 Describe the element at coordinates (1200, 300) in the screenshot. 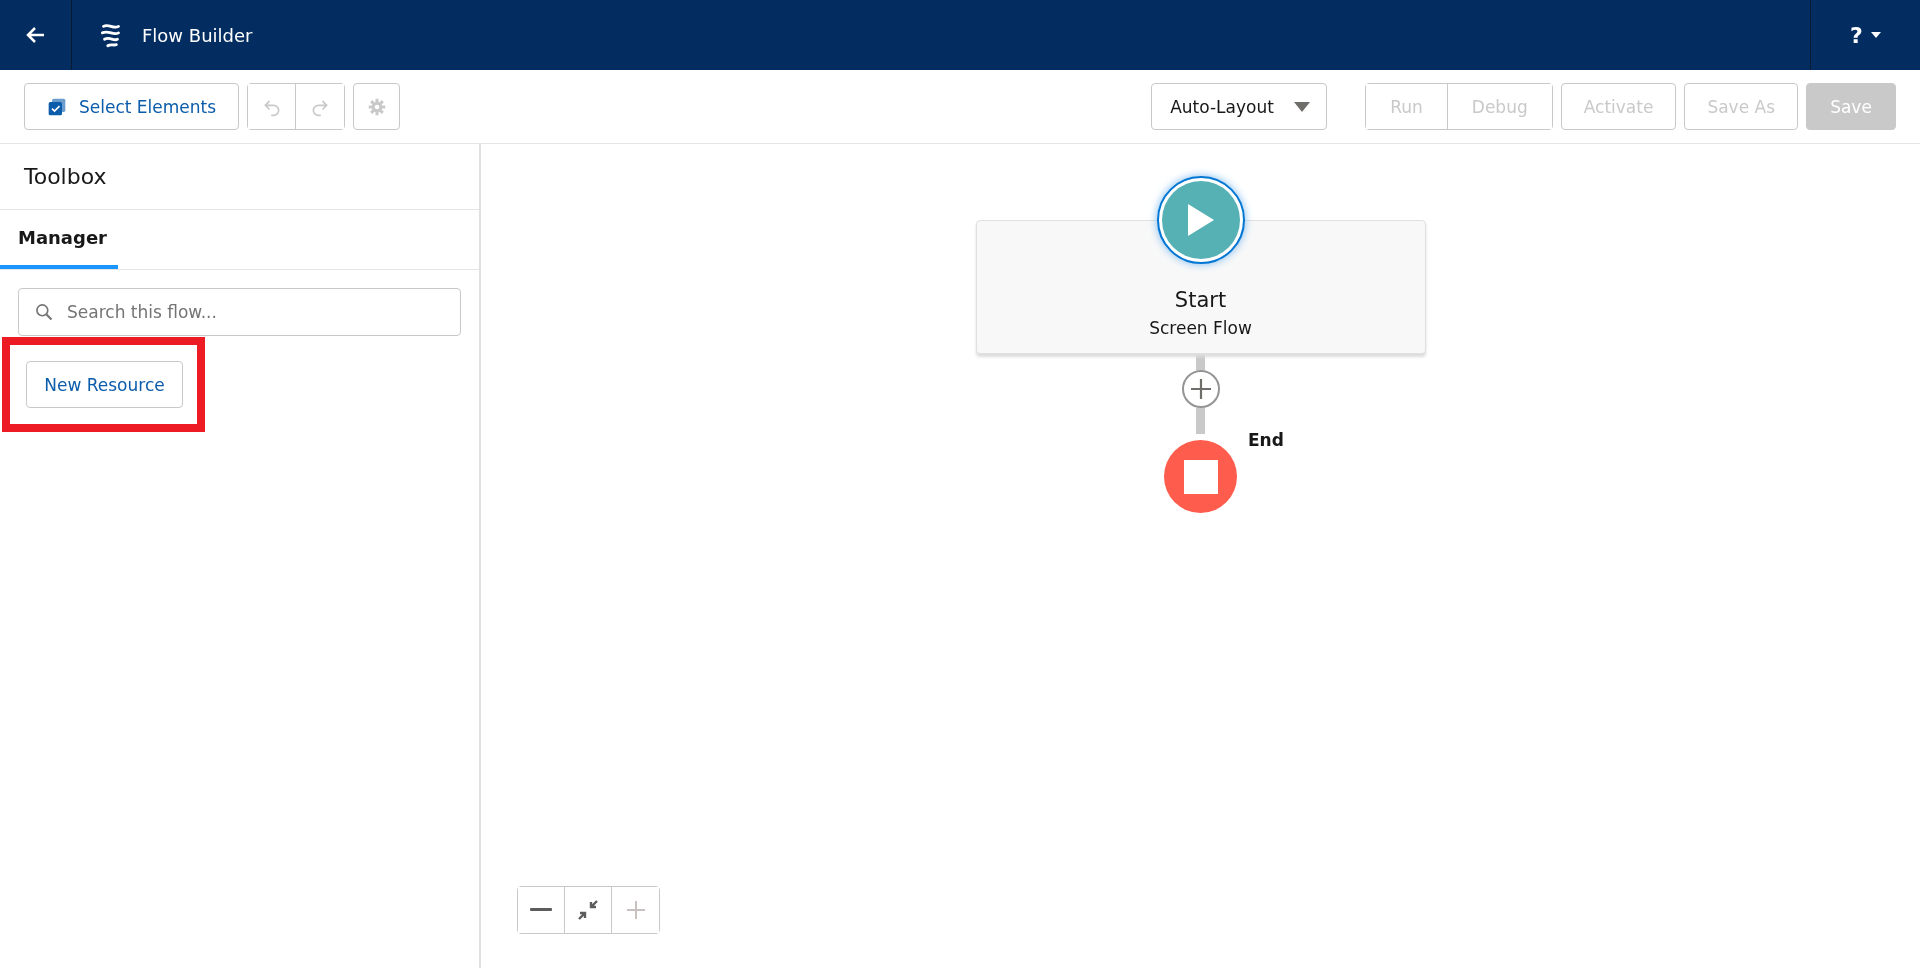

I see `node-title: Start` at that location.